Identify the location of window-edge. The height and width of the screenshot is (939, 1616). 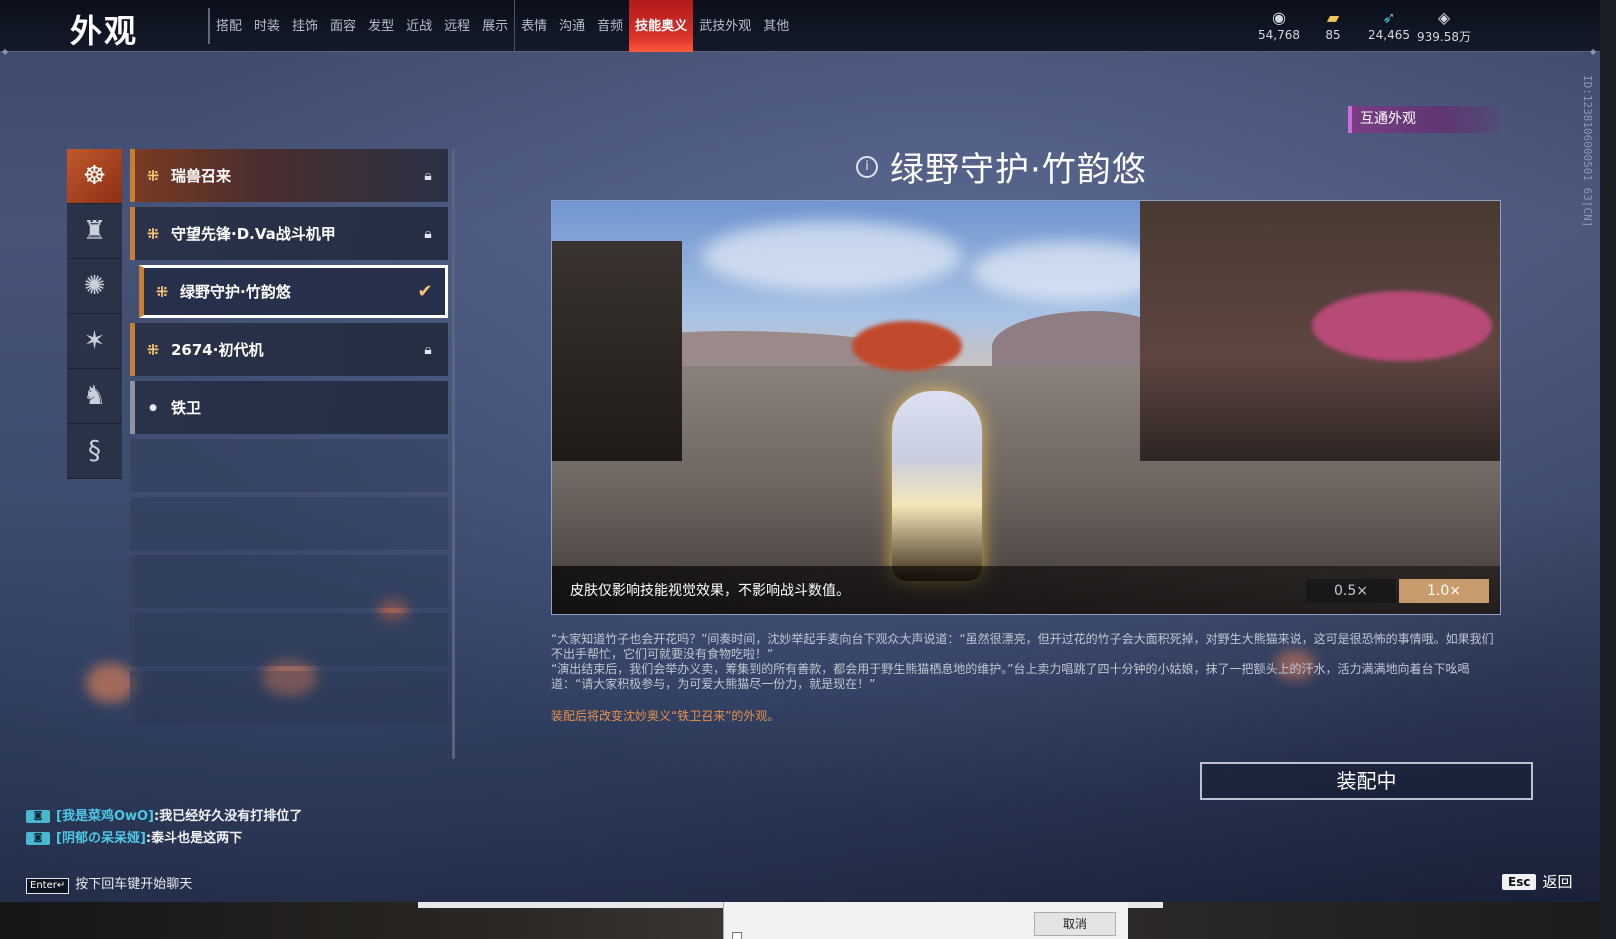
(1608, 469).